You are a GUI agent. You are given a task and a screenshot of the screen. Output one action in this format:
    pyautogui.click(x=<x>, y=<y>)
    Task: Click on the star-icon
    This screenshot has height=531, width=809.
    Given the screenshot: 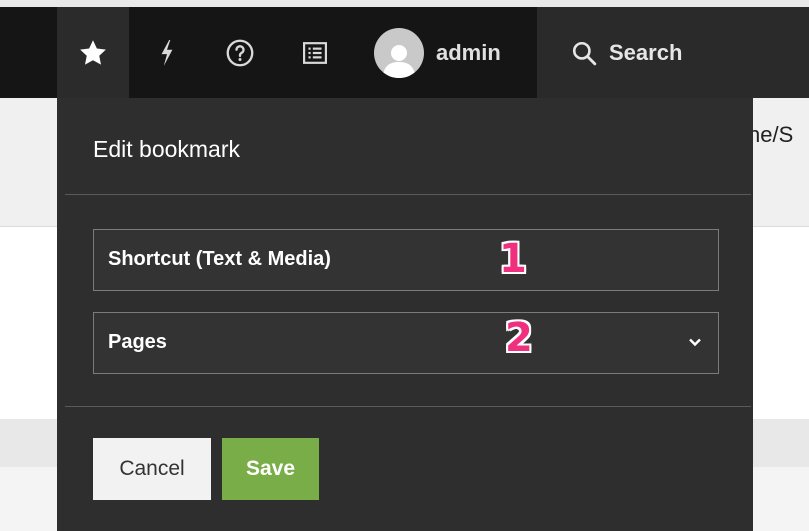 What is the action you would take?
    pyautogui.click(x=93, y=52)
    